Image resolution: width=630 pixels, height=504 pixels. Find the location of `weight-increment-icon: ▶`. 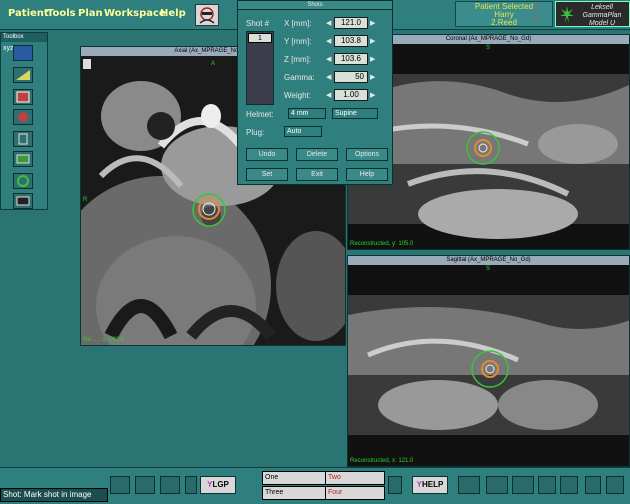

weight-increment-icon: ▶ is located at coordinates (372, 95).